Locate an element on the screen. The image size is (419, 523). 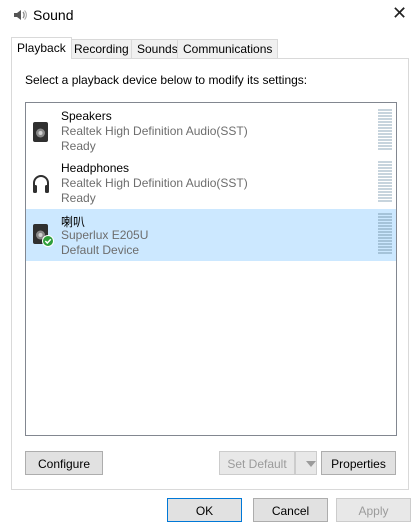
tab-communications: Communications is located at coordinates (228, 49).